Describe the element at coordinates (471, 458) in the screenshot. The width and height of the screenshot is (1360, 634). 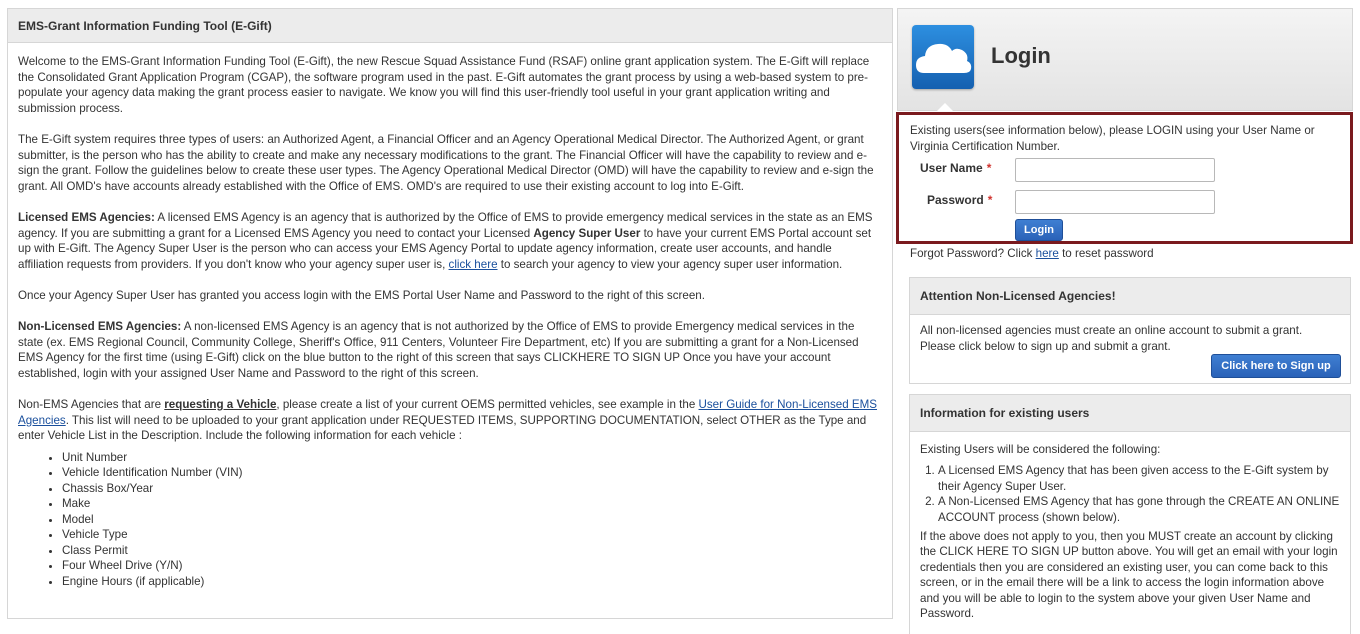
I see `list-item: Unit Number` at that location.